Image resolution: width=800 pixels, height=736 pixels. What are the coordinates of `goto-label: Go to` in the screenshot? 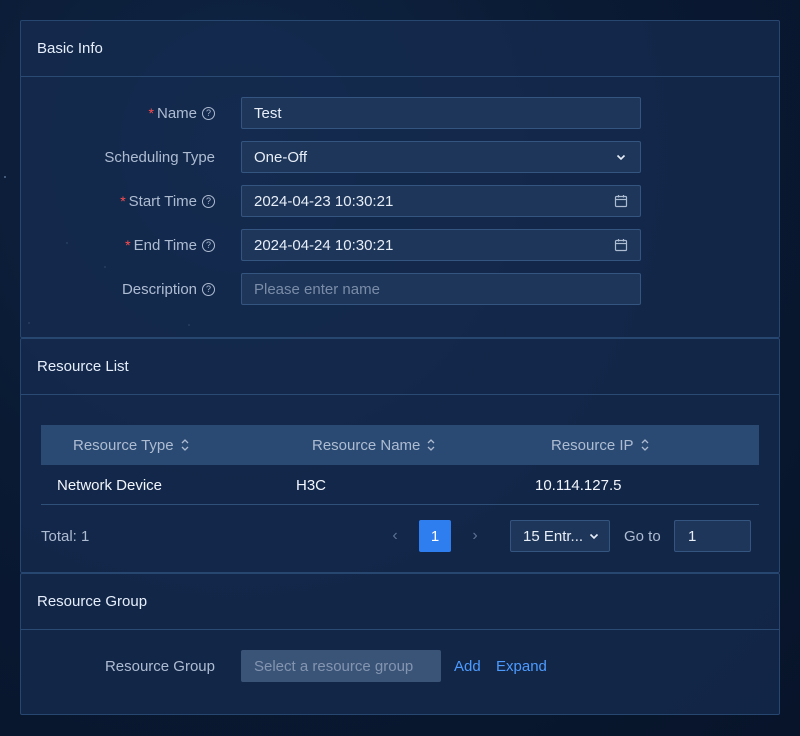 It's located at (642, 536).